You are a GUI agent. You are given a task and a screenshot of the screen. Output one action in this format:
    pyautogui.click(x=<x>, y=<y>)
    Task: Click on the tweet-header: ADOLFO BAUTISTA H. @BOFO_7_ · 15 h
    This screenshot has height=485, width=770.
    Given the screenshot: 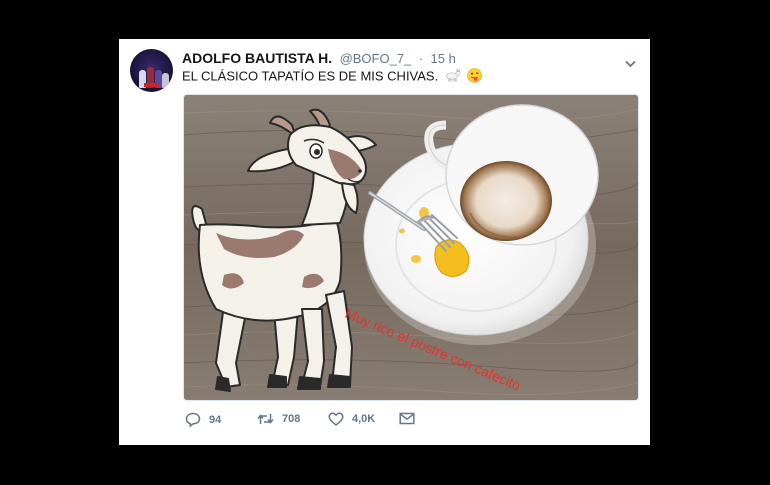 What is the action you would take?
    pyautogui.click(x=319, y=59)
    